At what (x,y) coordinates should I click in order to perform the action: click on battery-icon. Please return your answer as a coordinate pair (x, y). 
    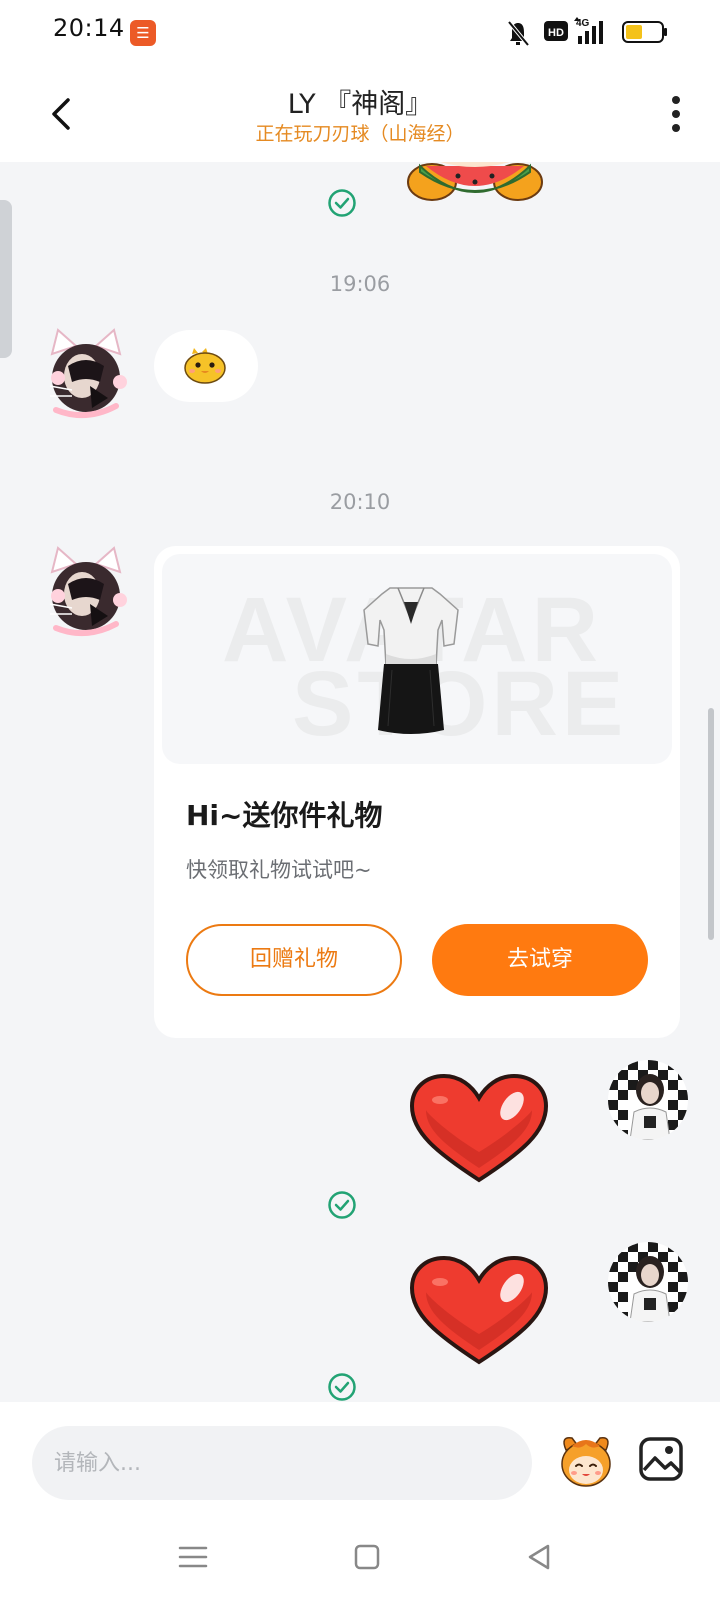
    Looking at the image, I should click on (644, 32).